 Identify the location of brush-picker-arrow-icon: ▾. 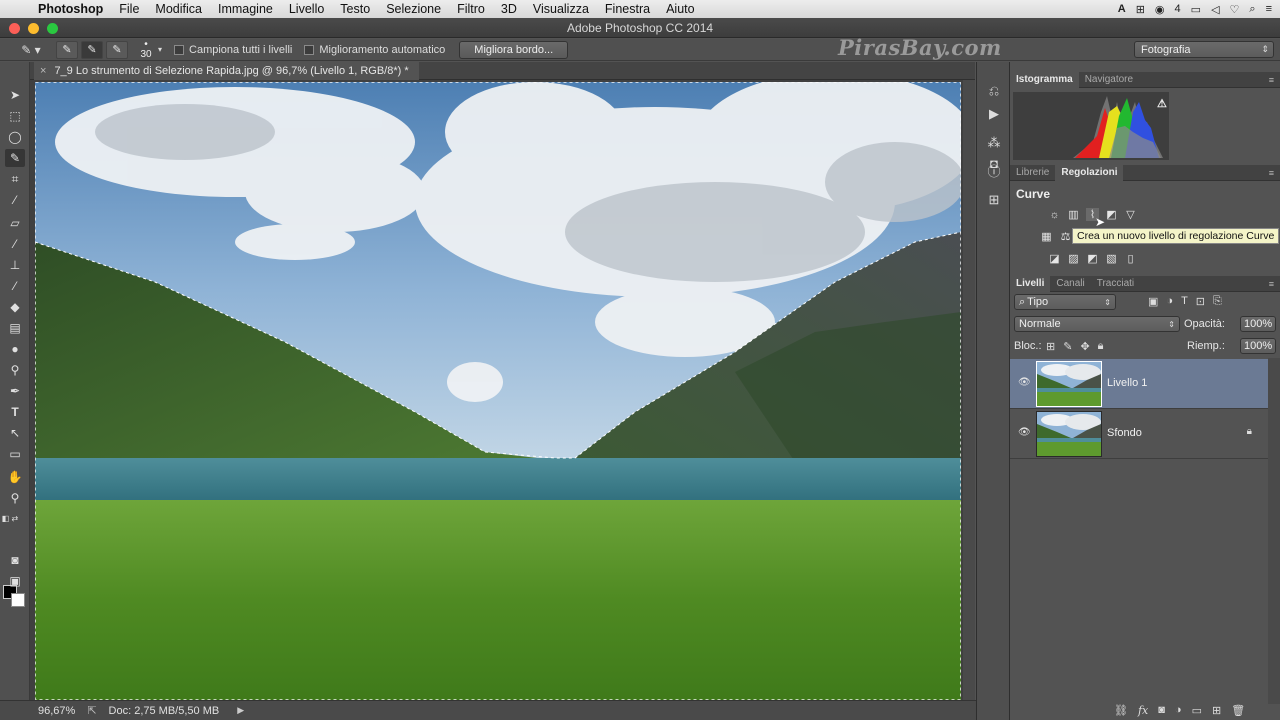
(160, 49).